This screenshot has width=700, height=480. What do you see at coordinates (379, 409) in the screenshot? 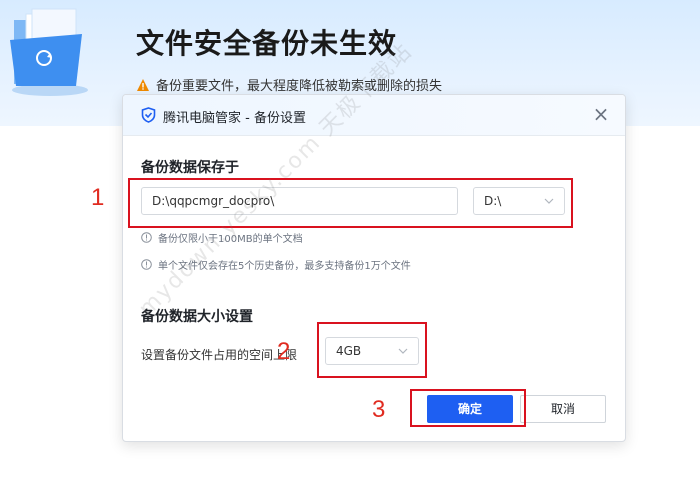
I see `annotation-number: 3` at bounding box center [379, 409].